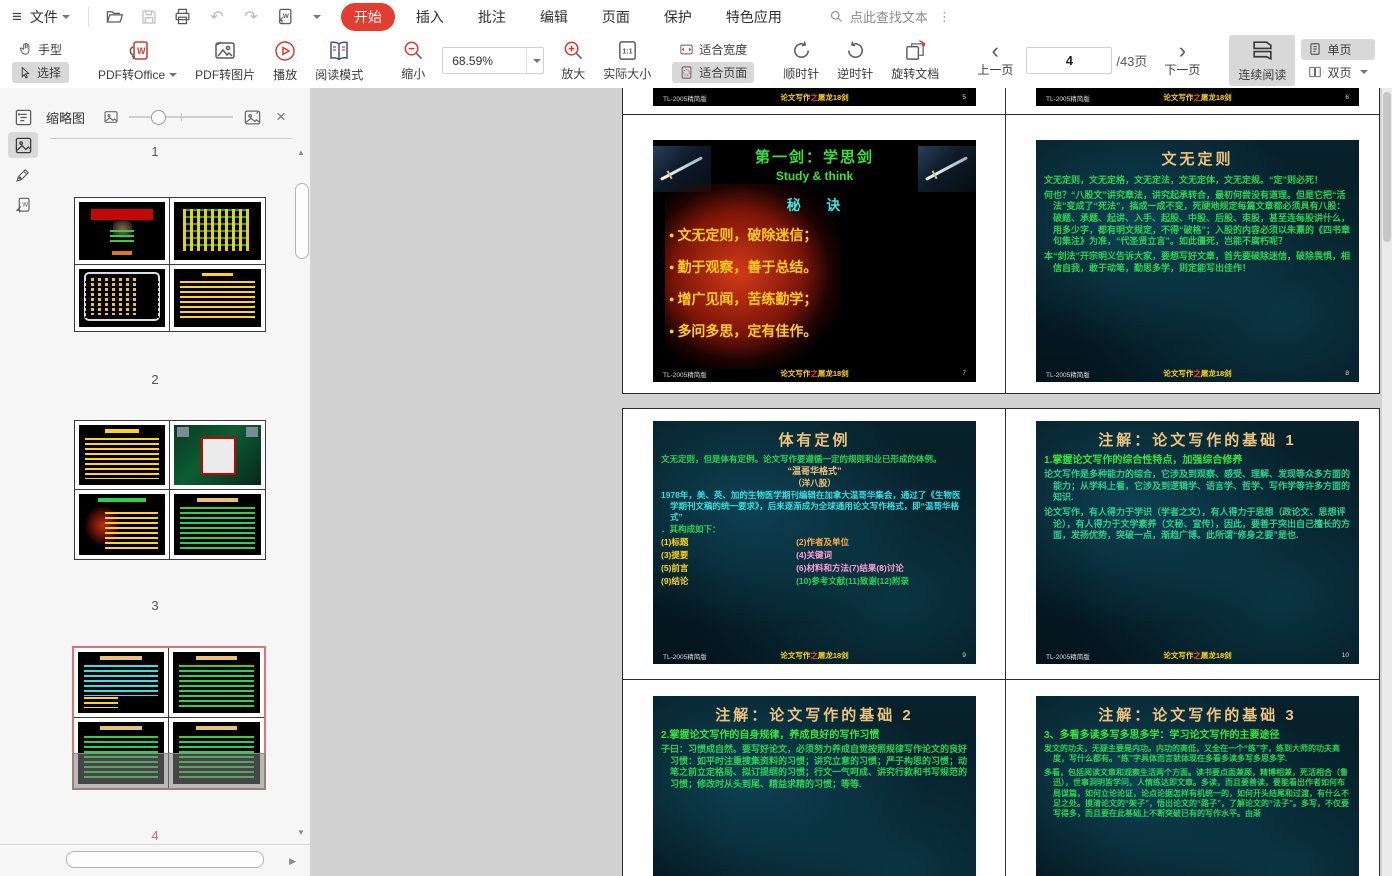 The width and height of the screenshot is (1392, 876). What do you see at coordinates (339, 61) in the screenshot?
I see `read-mode-button: 阅读模式` at bounding box center [339, 61].